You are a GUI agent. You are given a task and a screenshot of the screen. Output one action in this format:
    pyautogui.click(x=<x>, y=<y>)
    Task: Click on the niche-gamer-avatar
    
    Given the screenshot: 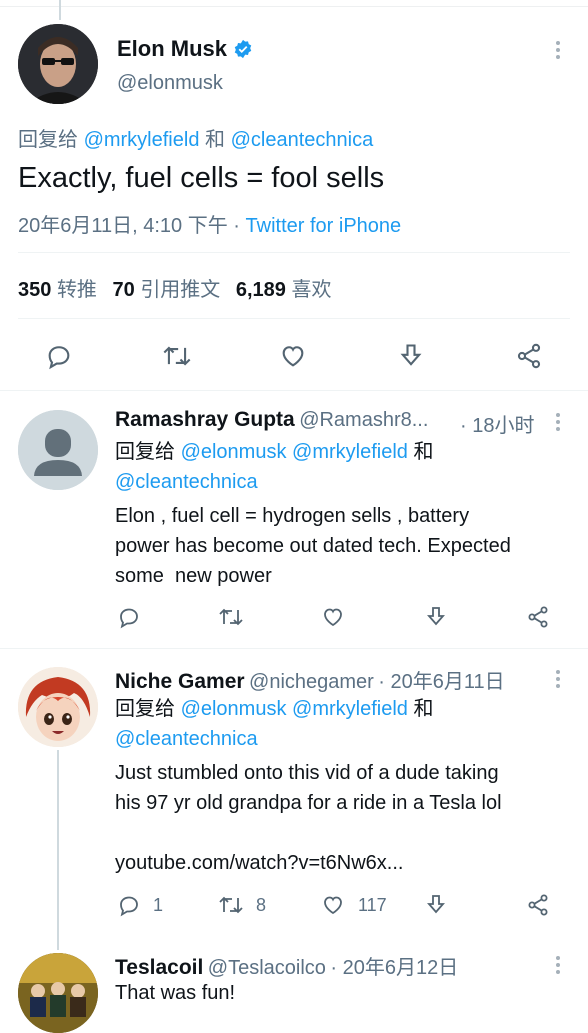 What is the action you would take?
    pyautogui.click(x=58, y=707)
    